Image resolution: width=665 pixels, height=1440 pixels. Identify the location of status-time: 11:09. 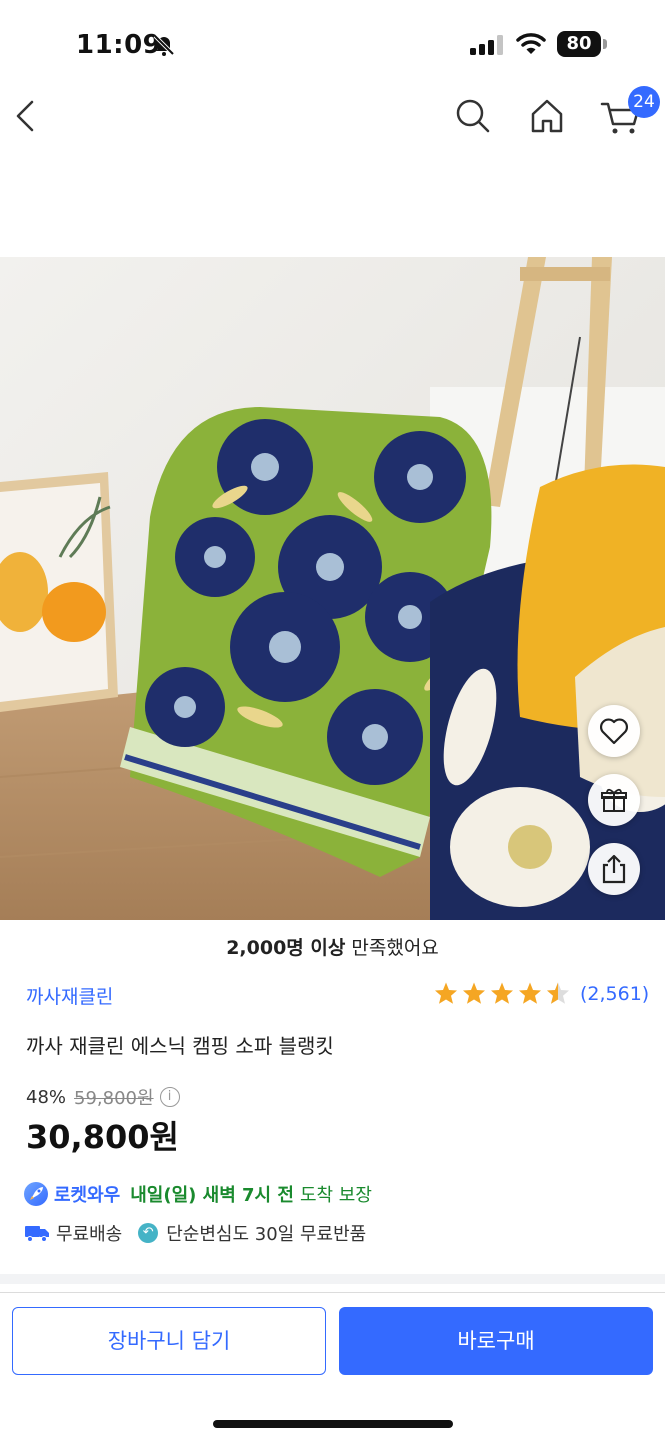
(119, 45).